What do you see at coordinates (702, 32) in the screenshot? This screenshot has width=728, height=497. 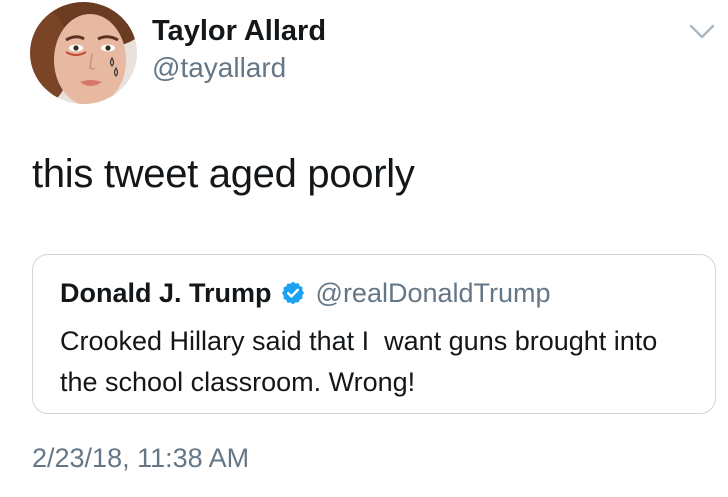 I see `chevron-down-icon` at bounding box center [702, 32].